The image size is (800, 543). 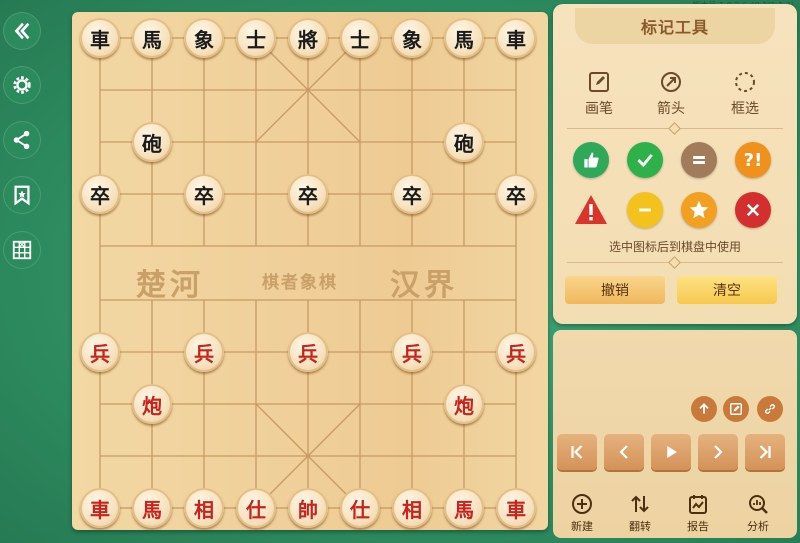 I want to click on back-icon, so click(x=22, y=31).